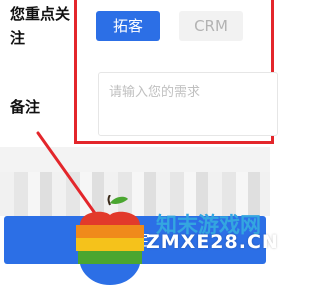 This screenshot has height=294, width=320. What do you see at coordinates (155, 92) in the screenshot?
I see `note-placeholder: 请输入您的需求` at bounding box center [155, 92].